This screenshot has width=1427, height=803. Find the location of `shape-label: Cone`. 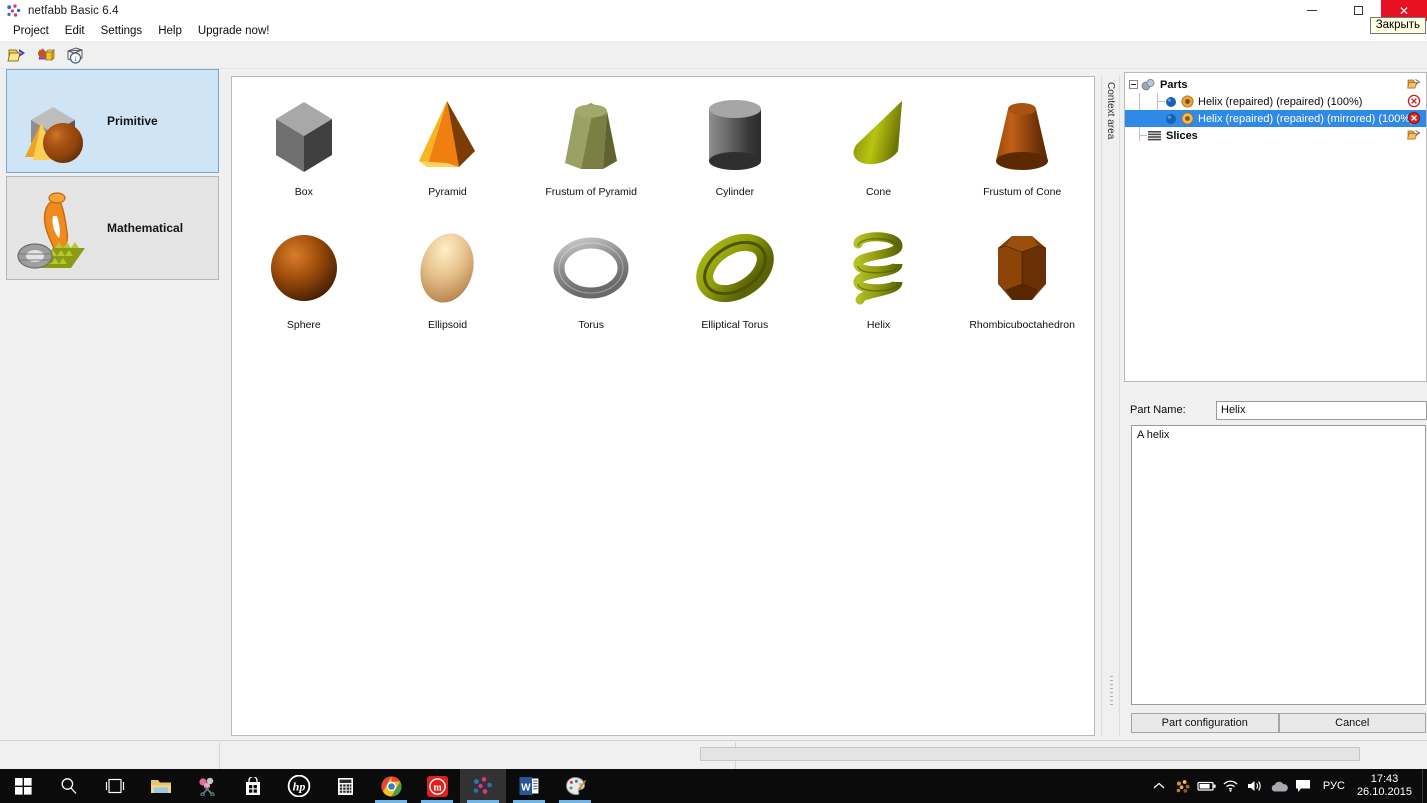

shape-label: Cone is located at coordinates (878, 192).